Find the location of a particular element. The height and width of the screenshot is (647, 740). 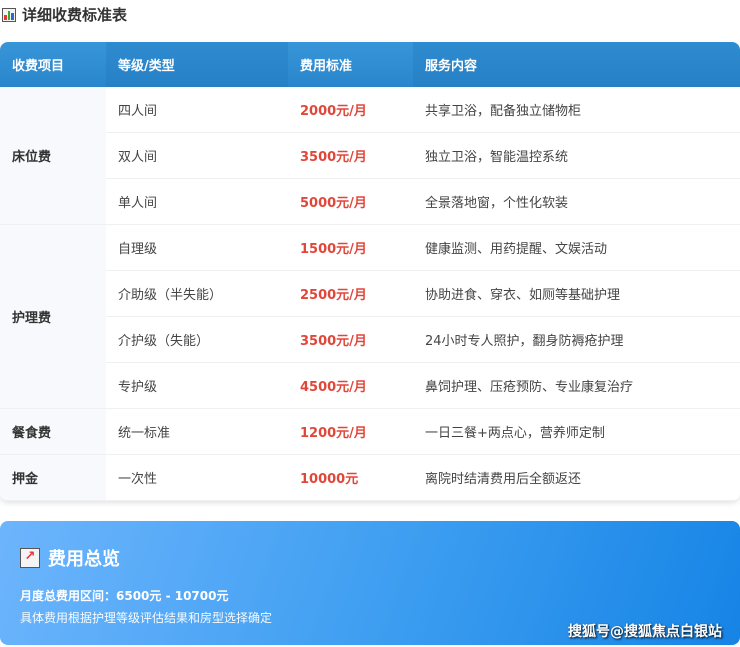

table-row: 介助级（半失能） 2500元/月 协助进食、穿衣、如厕等基础护理 is located at coordinates (370, 293).